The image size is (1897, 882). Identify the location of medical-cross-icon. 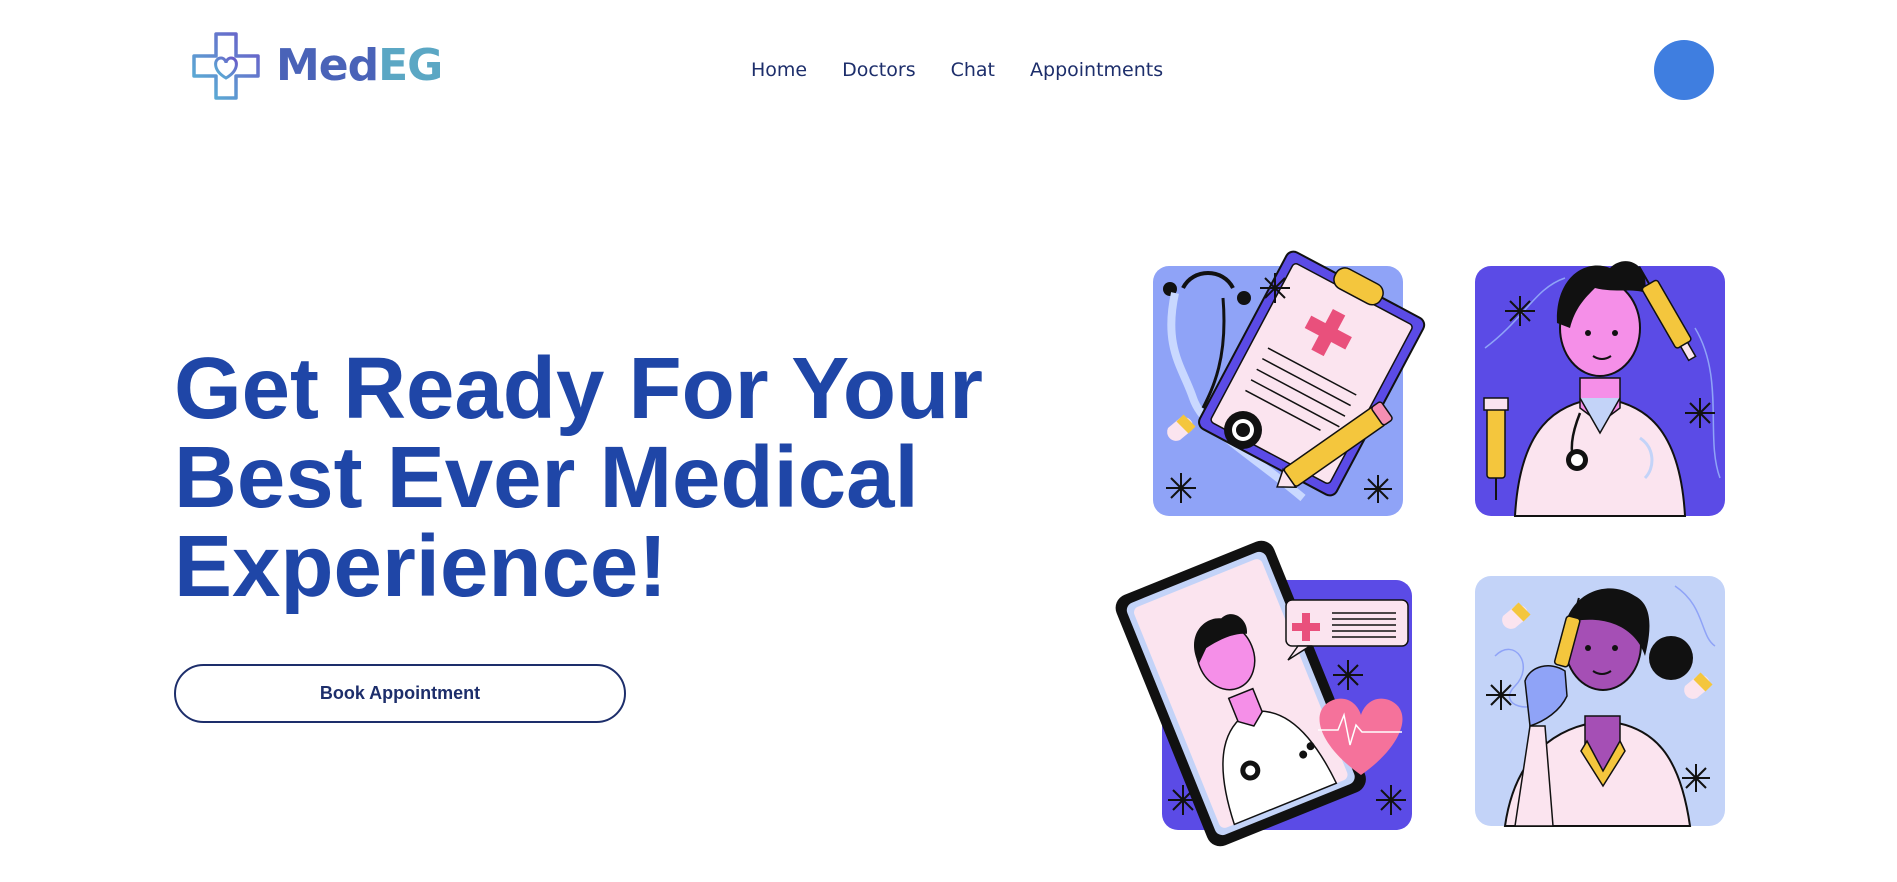
(226, 66).